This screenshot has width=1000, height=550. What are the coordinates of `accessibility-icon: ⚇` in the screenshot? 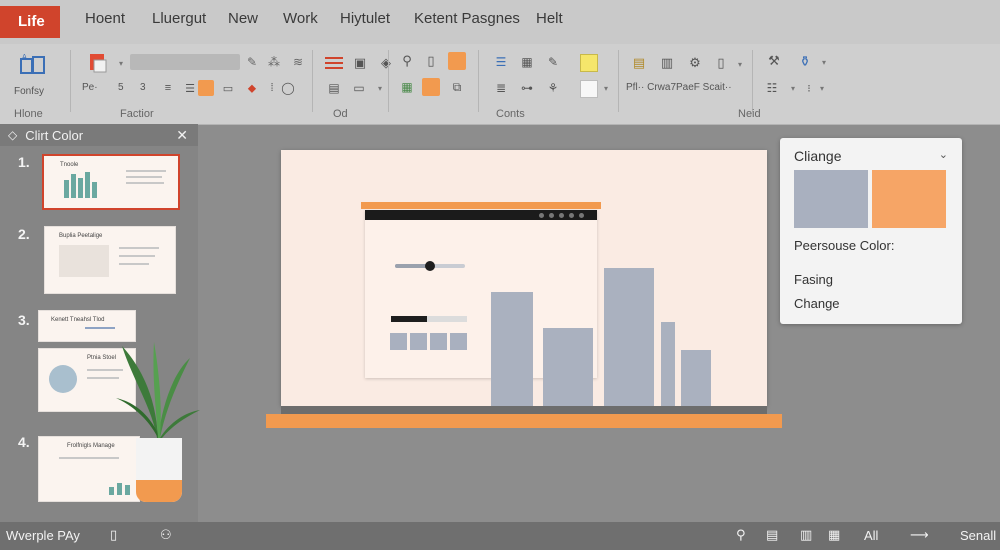 It's located at (166, 535).